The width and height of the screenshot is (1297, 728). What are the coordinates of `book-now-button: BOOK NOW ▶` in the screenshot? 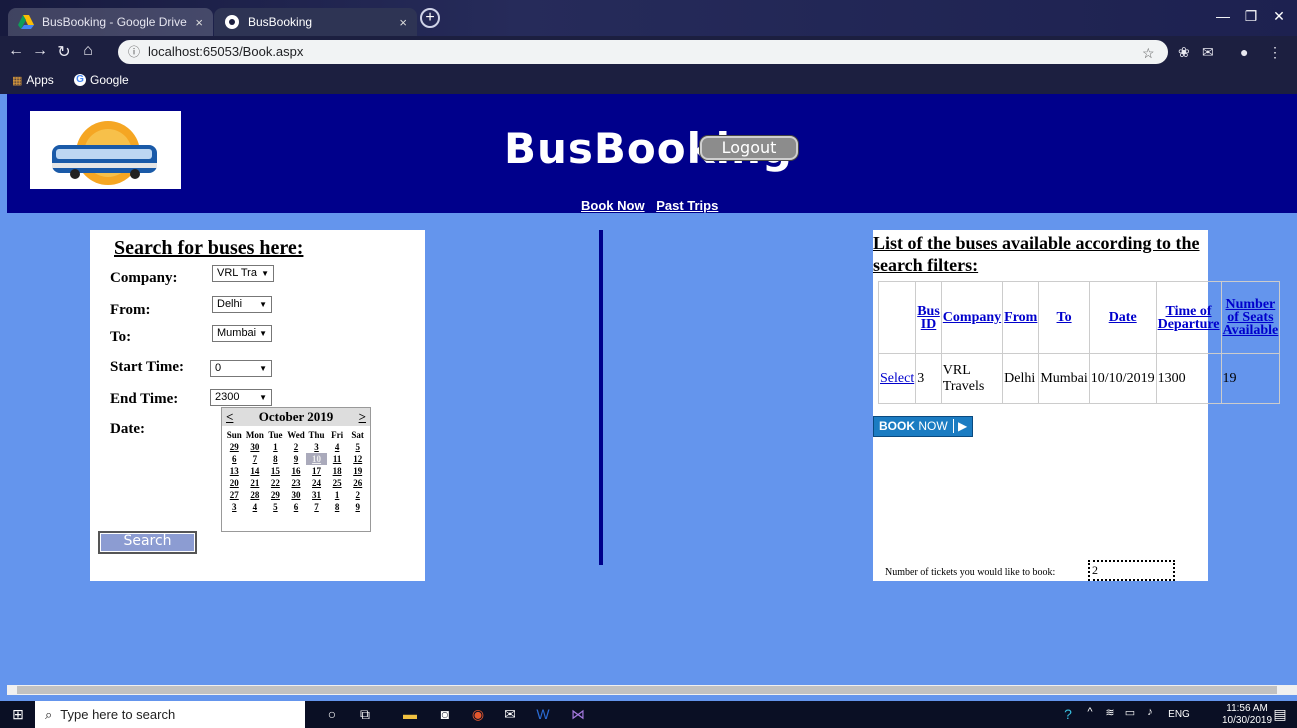 It's located at (923, 426).